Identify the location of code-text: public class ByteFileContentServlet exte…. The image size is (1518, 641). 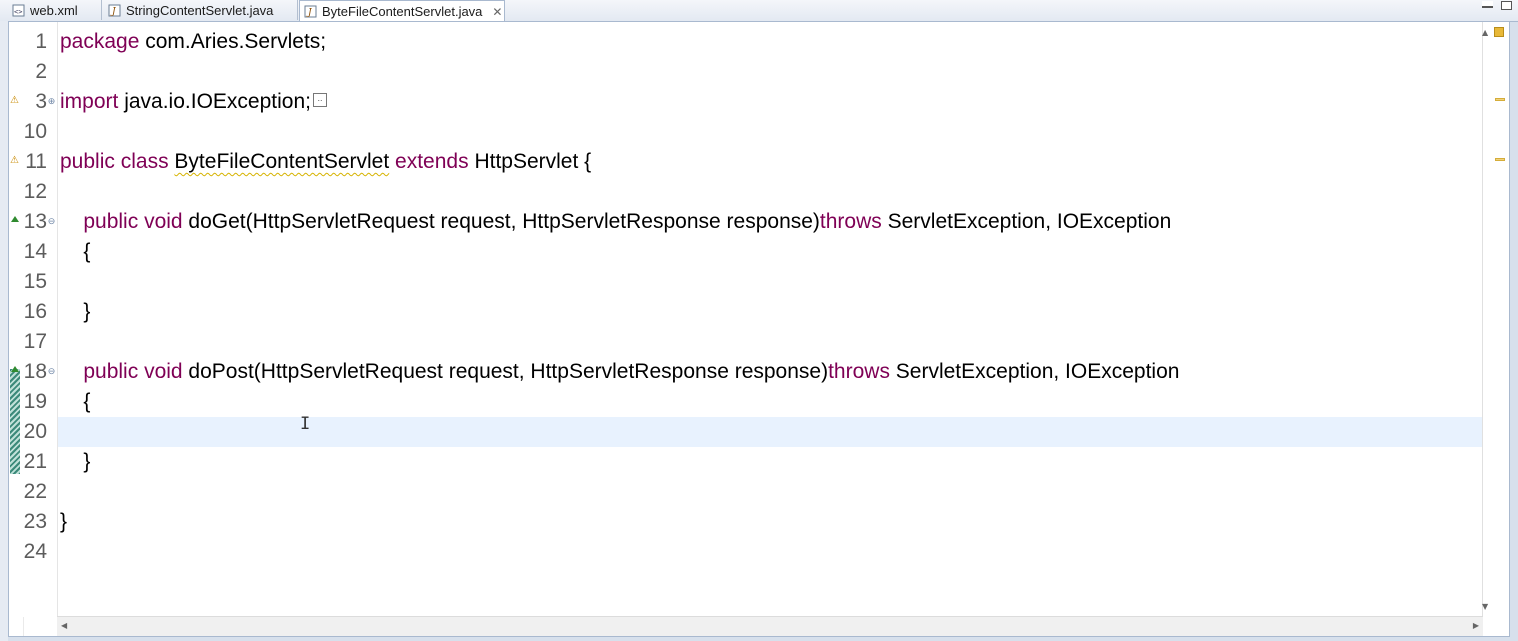
(326, 161).